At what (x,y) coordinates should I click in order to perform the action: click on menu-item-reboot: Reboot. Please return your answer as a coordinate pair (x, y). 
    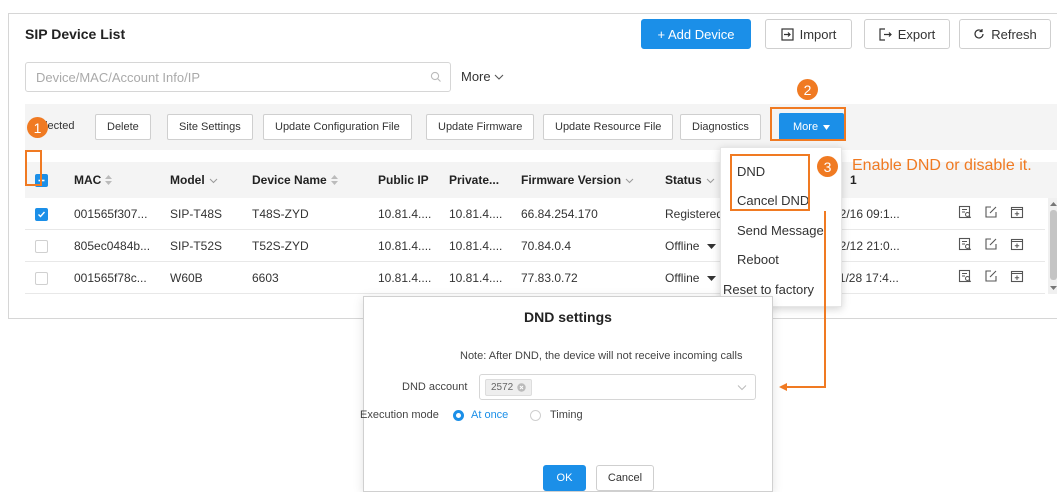
    Looking at the image, I should click on (758, 259).